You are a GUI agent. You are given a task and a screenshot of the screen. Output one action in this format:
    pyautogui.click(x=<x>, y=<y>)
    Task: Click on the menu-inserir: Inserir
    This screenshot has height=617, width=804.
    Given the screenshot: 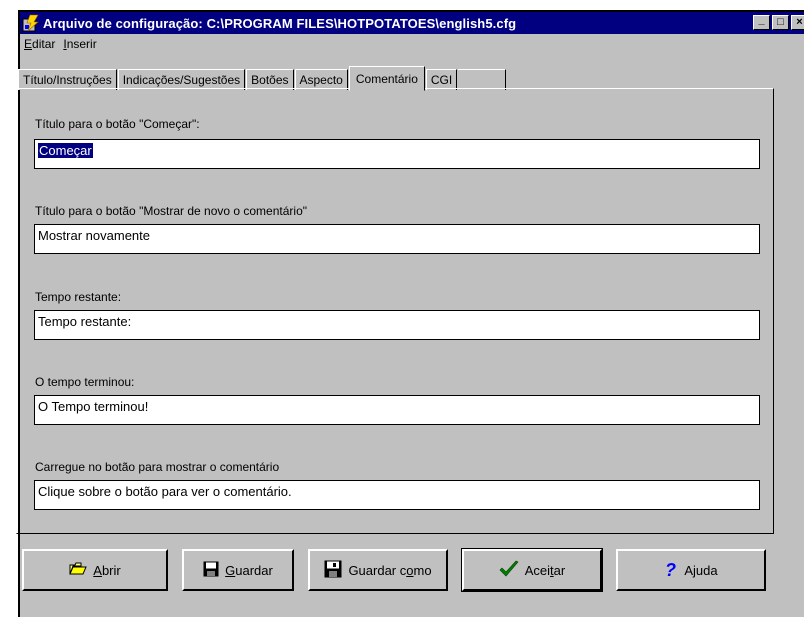 What is the action you would take?
    pyautogui.click(x=79, y=46)
    